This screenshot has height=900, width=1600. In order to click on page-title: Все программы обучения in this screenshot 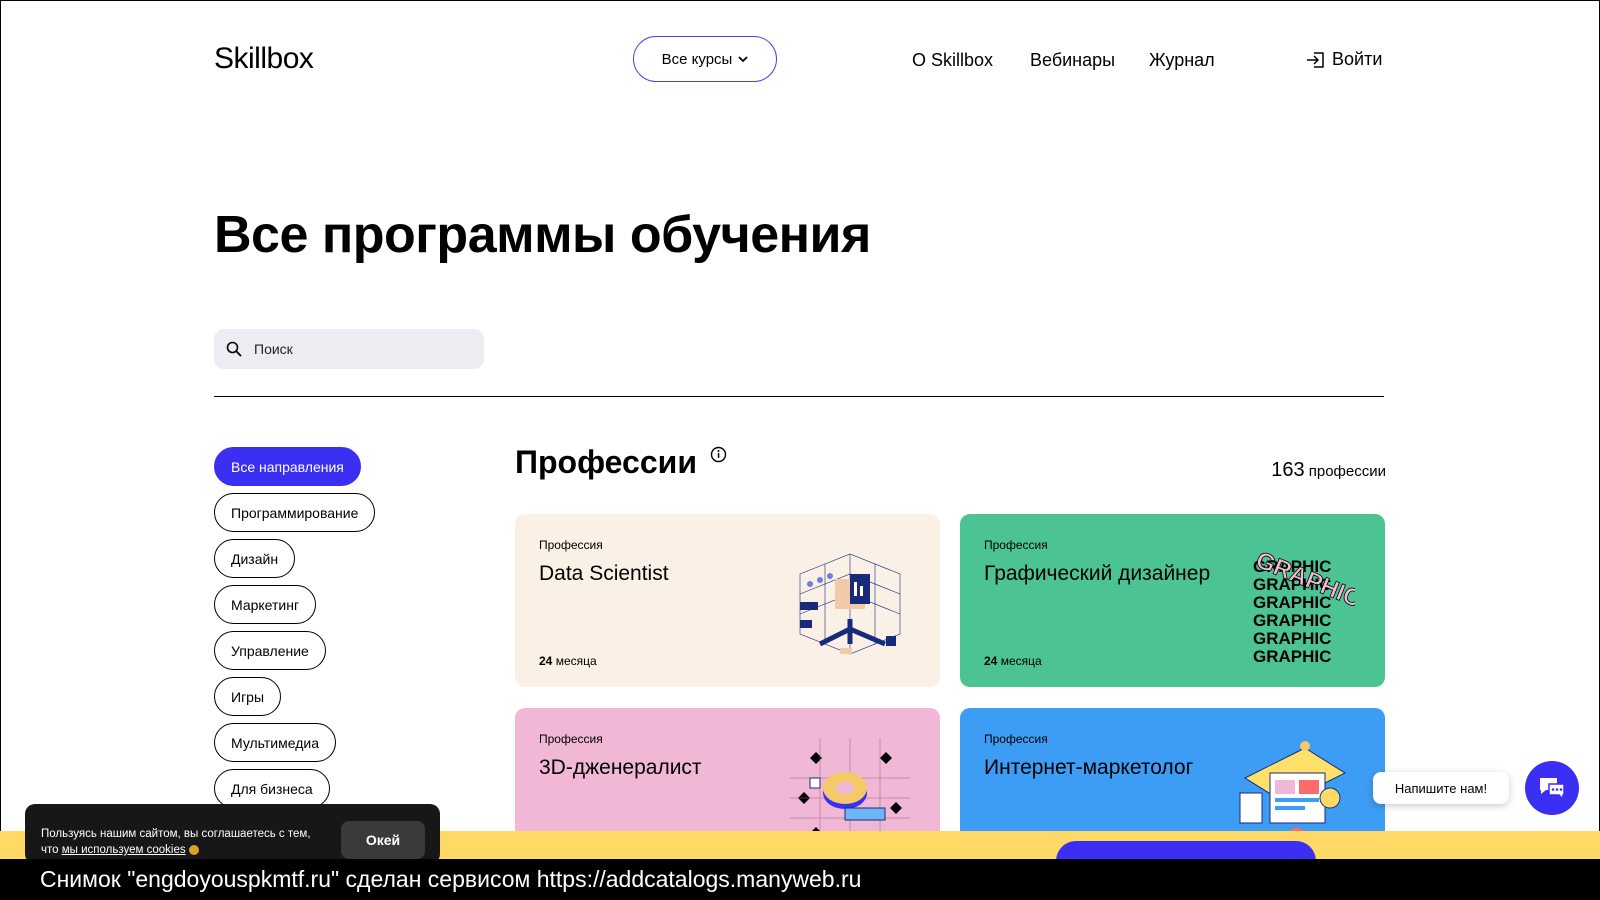, I will do `click(542, 235)`.